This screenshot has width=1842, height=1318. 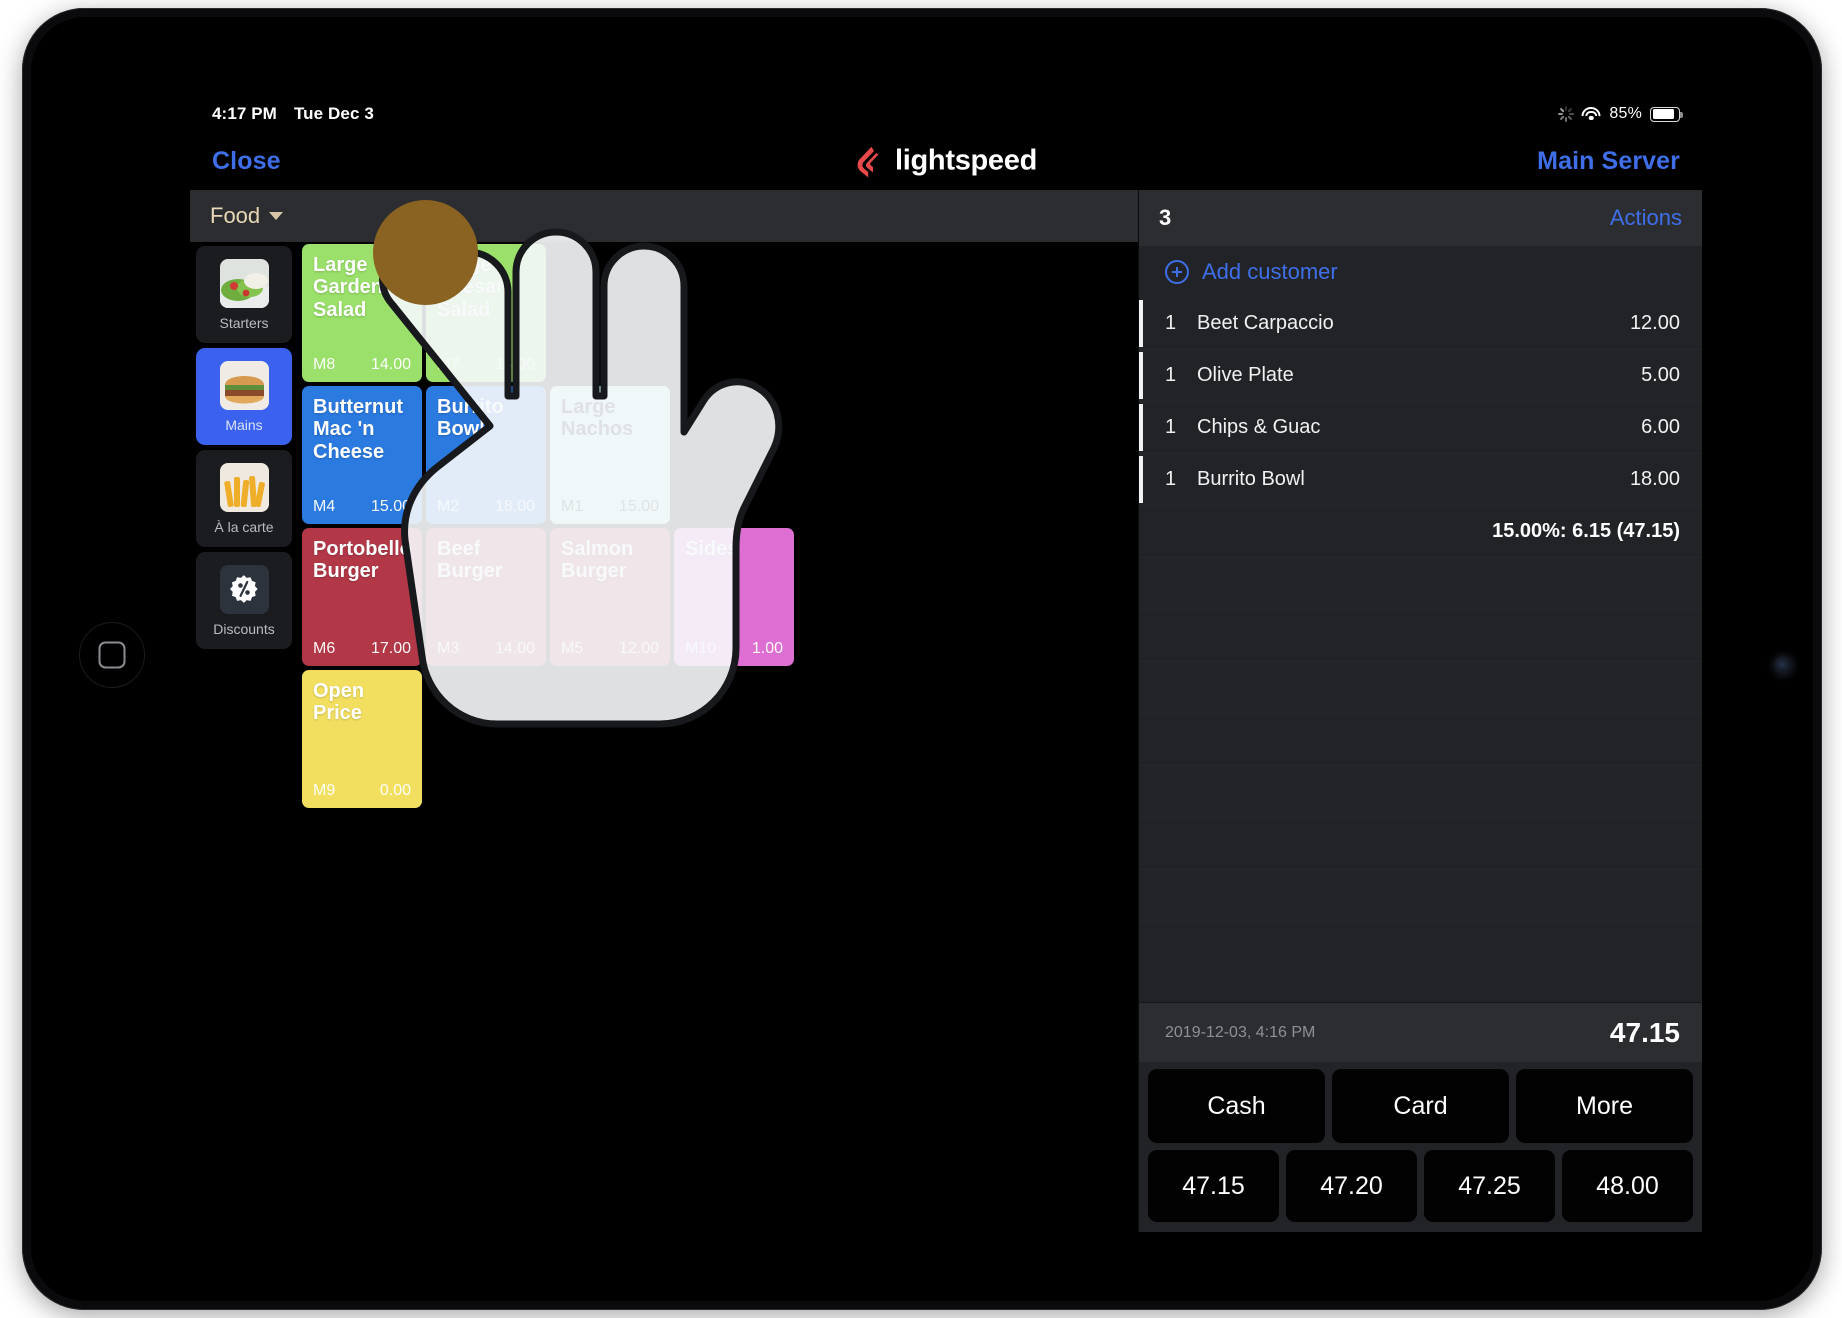 I want to click on discount-badge-icon, so click(x=244, y=589).